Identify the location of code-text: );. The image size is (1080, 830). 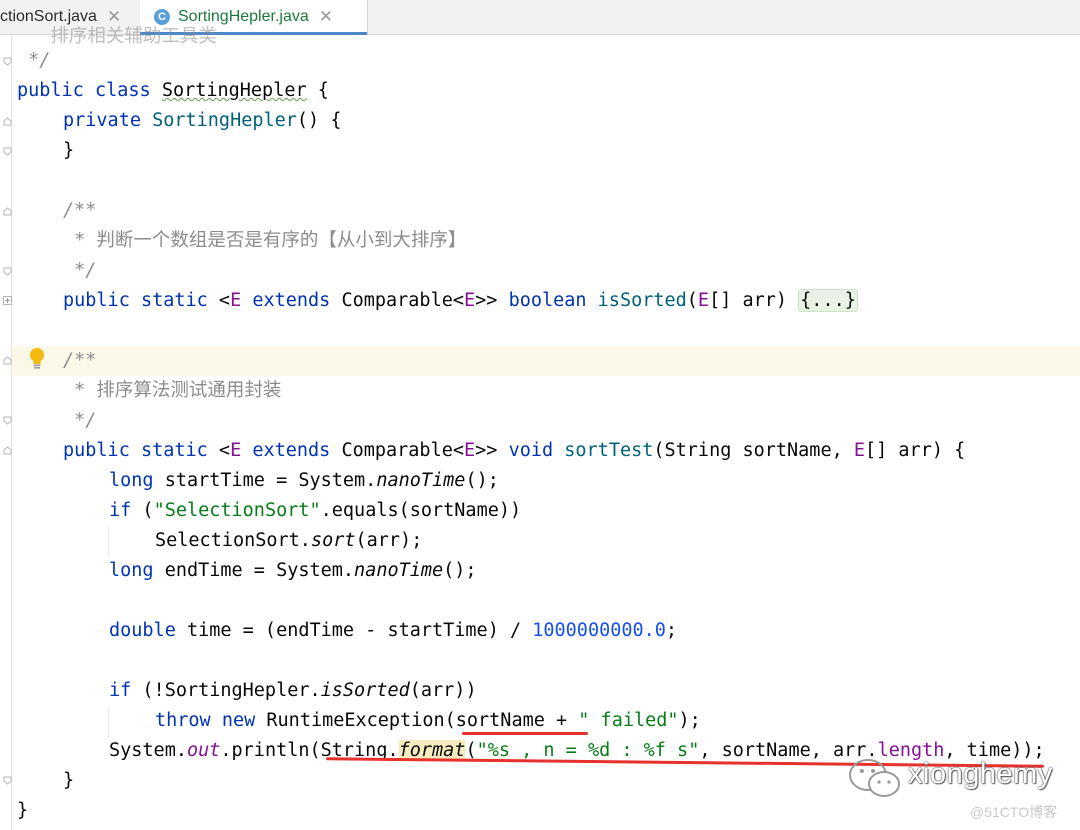
(689, 720).